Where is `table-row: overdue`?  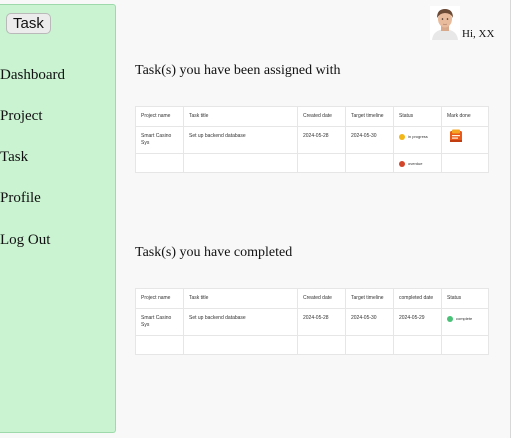 table-row: overdue is located at coordinates (312, 163).